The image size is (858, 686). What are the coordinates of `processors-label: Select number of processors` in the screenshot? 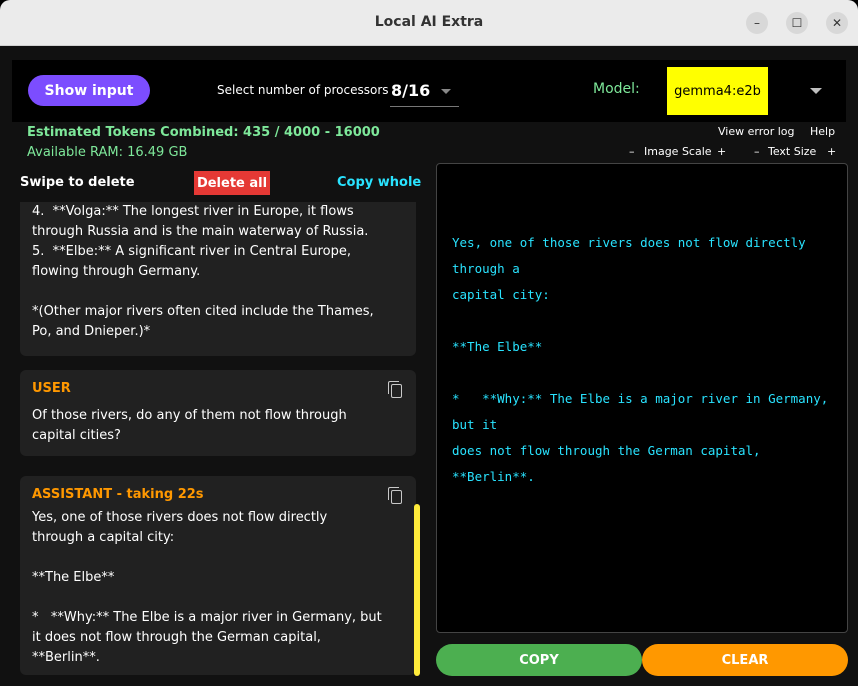 It's located at (303, 90).